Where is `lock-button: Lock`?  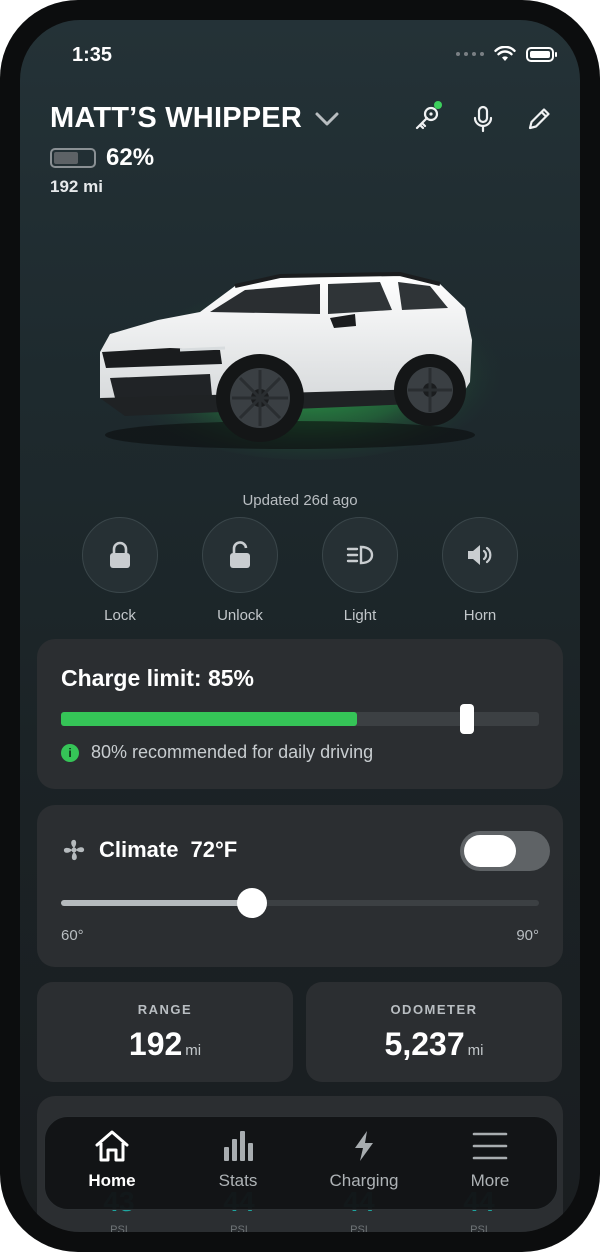
lock-button: Lock is located at coordinates (120, 570).